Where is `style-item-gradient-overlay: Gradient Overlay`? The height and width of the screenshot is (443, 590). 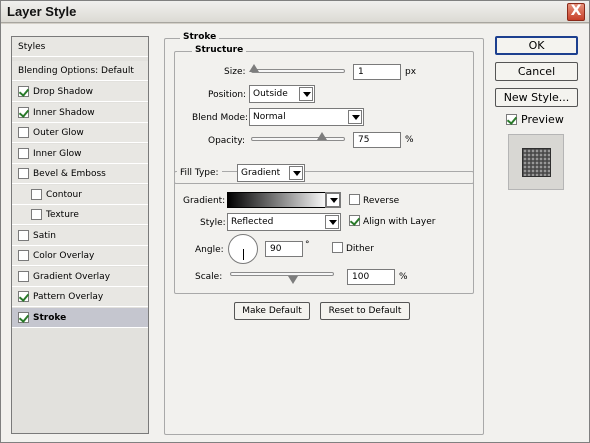
style-item-gradient-overlay: Gradient Overlay is located at coordinates (80, 277).